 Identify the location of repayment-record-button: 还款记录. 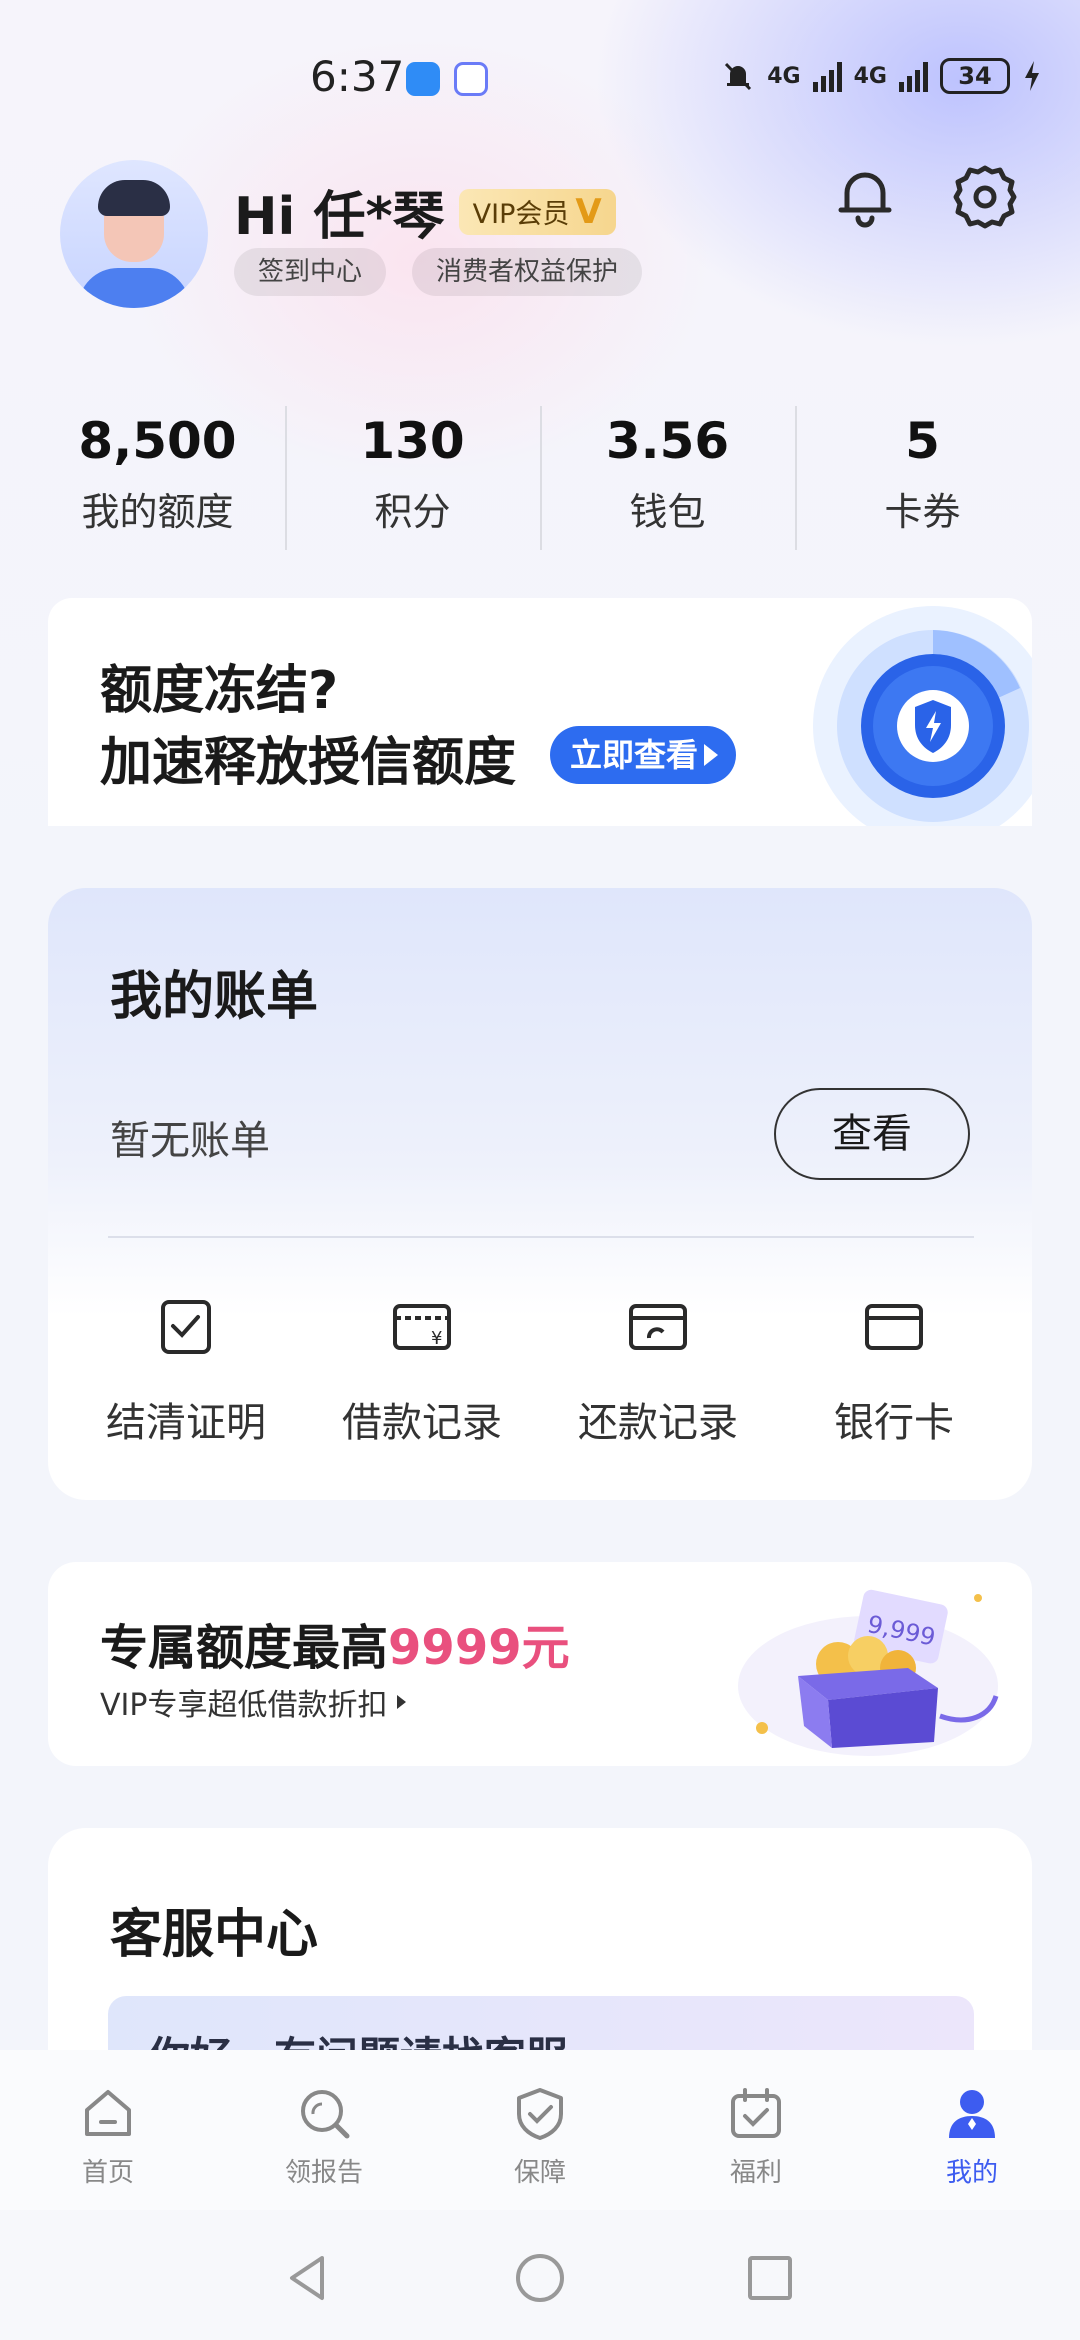
(658, 1372).